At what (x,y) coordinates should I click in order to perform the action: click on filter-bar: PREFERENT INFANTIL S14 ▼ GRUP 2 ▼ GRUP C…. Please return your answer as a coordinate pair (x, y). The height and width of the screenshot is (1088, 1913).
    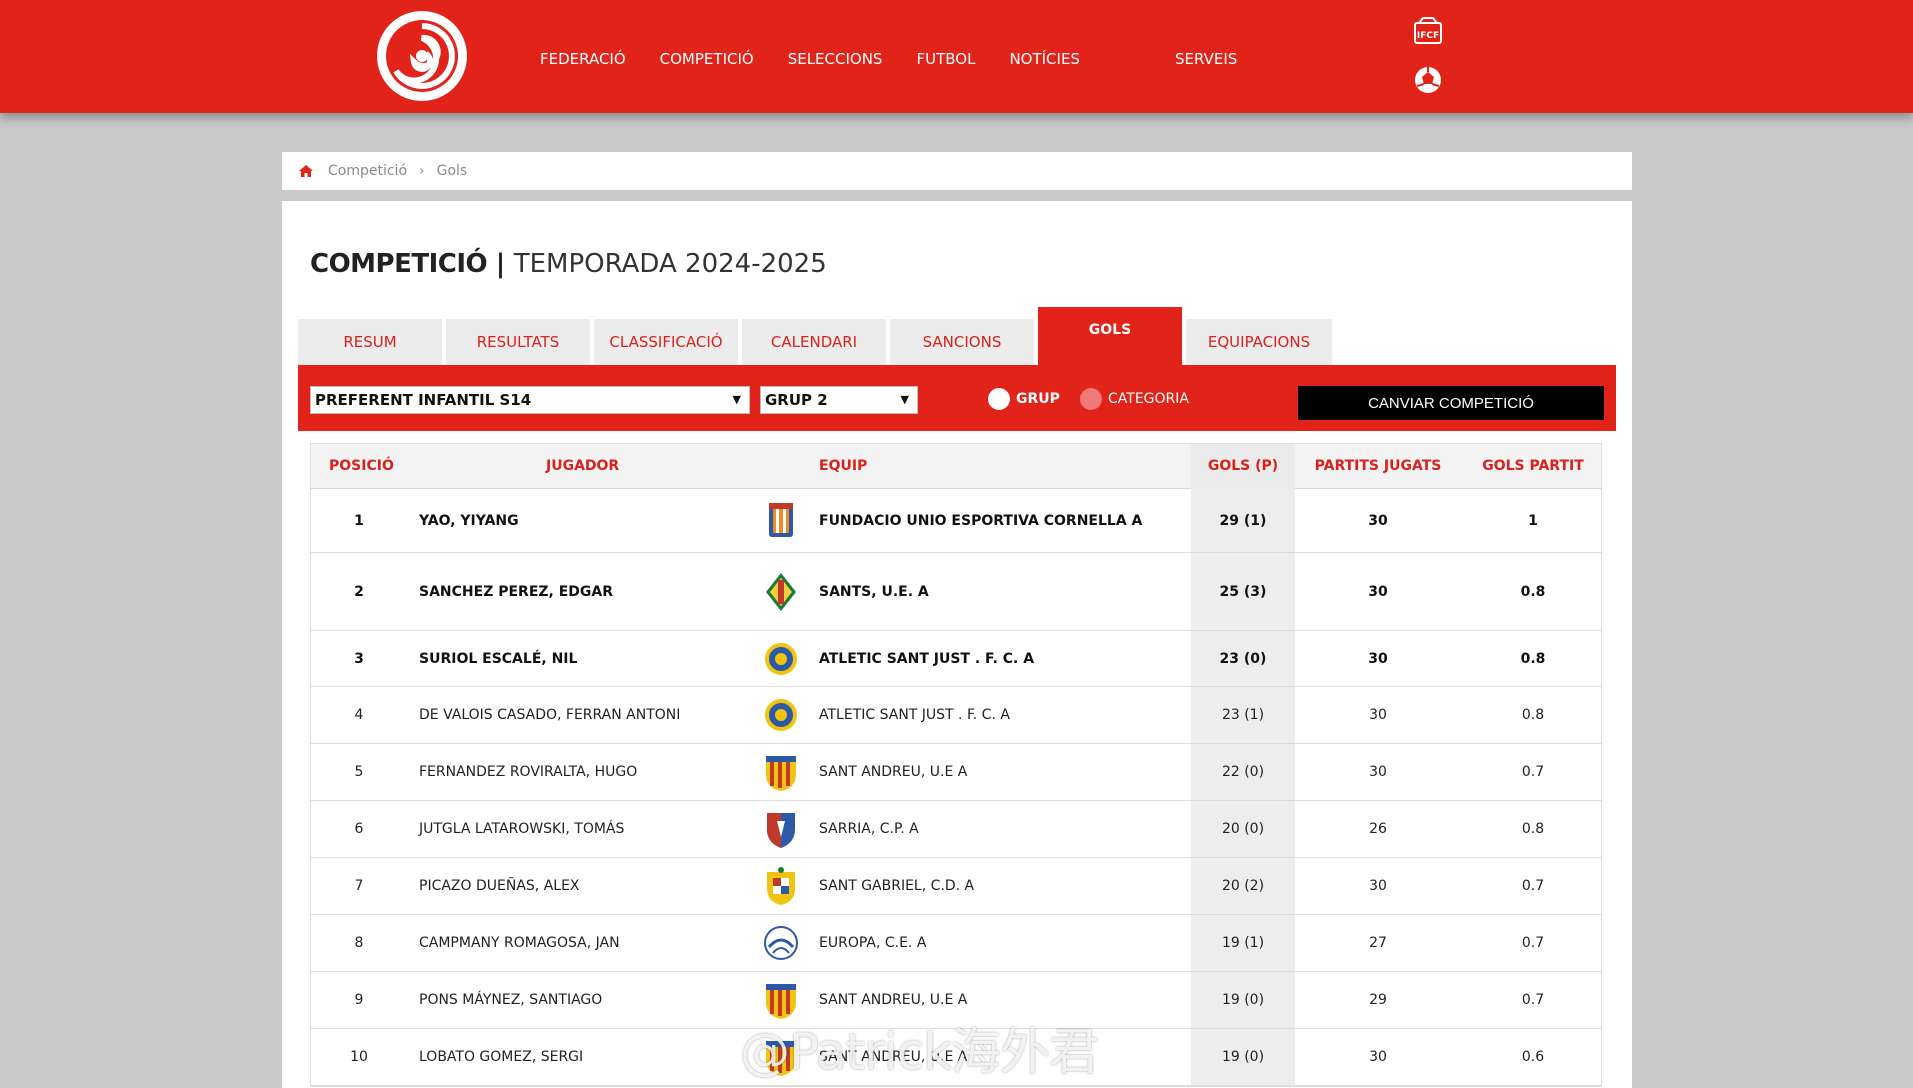
    Looking at the image, I should click on (957, 398).